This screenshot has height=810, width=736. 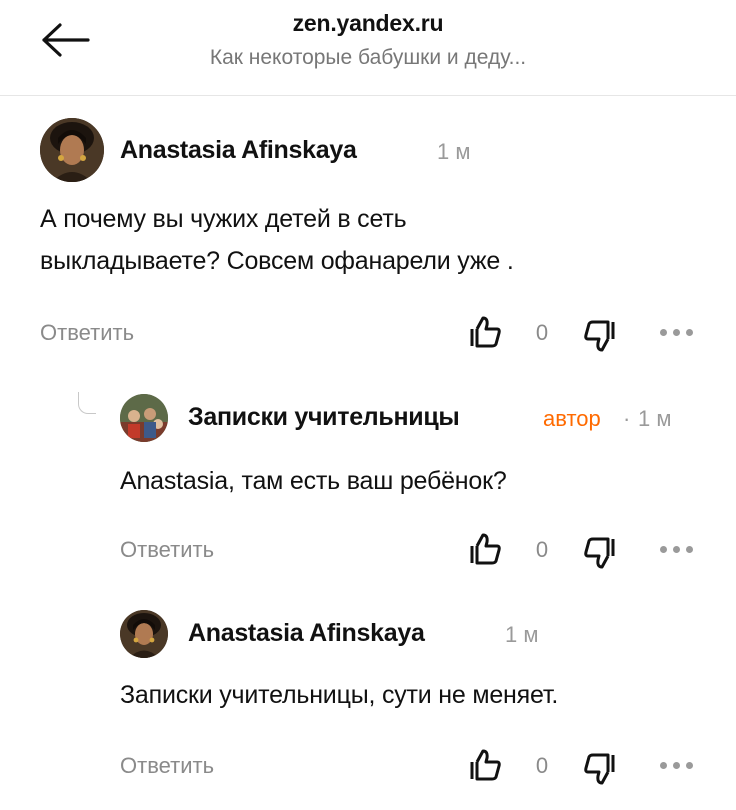 What do you see at coordinates (277, 261) in the screenshot?
I see `comment-text-line: выкладываете? Совсем офанарели уже .` at bounding box center [277, 261].